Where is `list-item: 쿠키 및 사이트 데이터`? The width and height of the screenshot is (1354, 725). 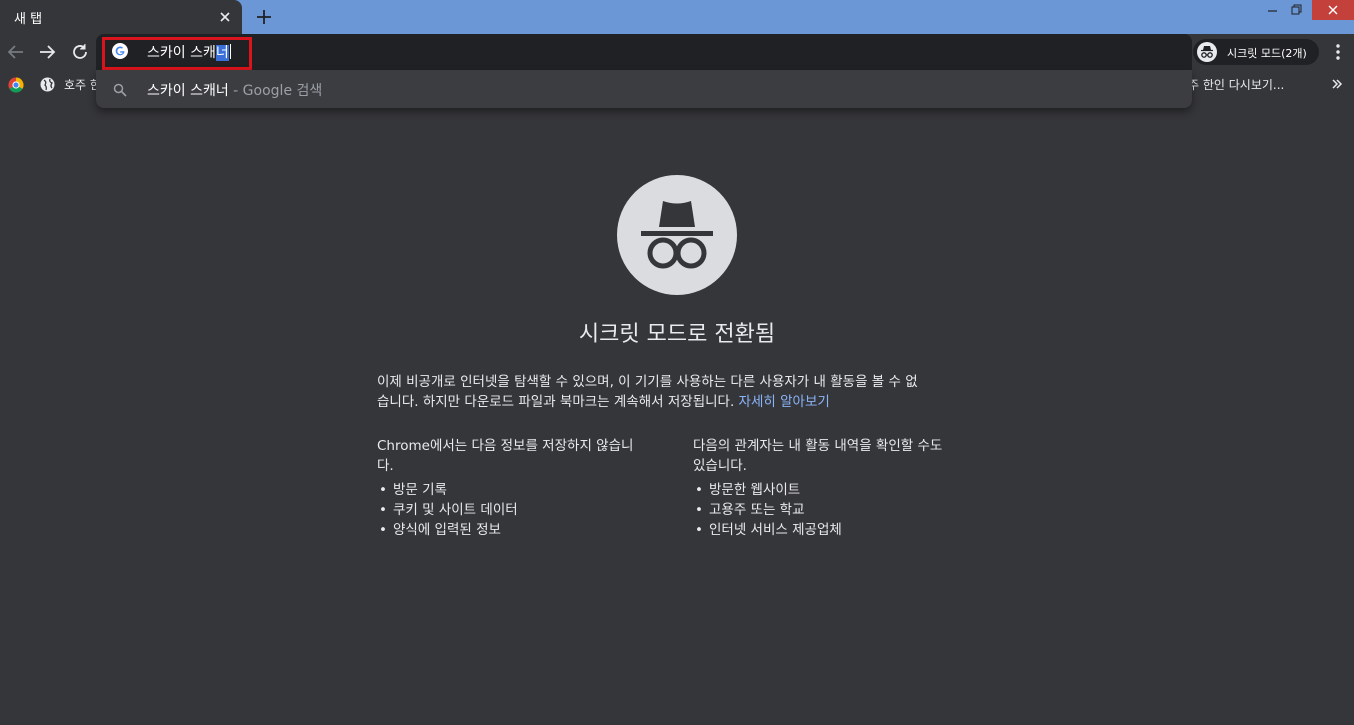
list-item: 쿠키 및 사이트 데이터 is located at coordinates (522, 510).